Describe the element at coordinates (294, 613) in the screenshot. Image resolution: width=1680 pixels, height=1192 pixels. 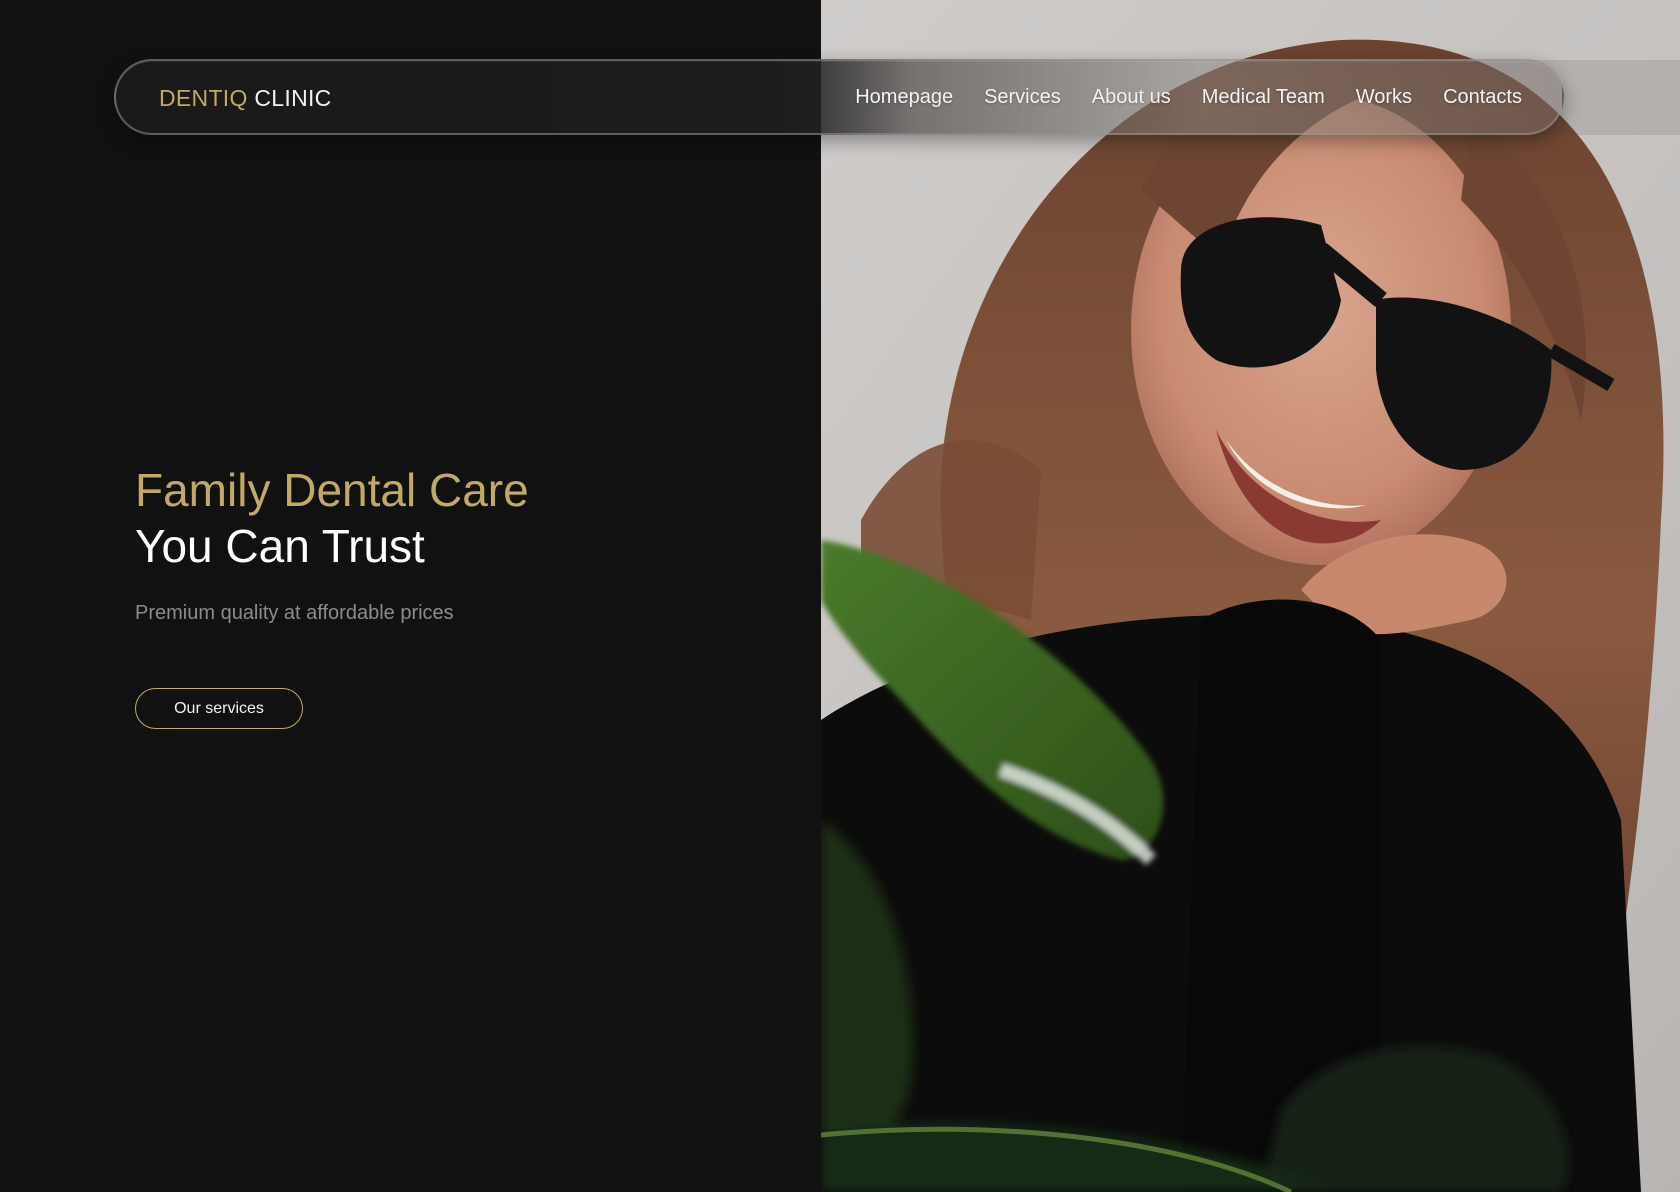
I see `hero-subtitle: Premium quality at affordable prices` at that location.